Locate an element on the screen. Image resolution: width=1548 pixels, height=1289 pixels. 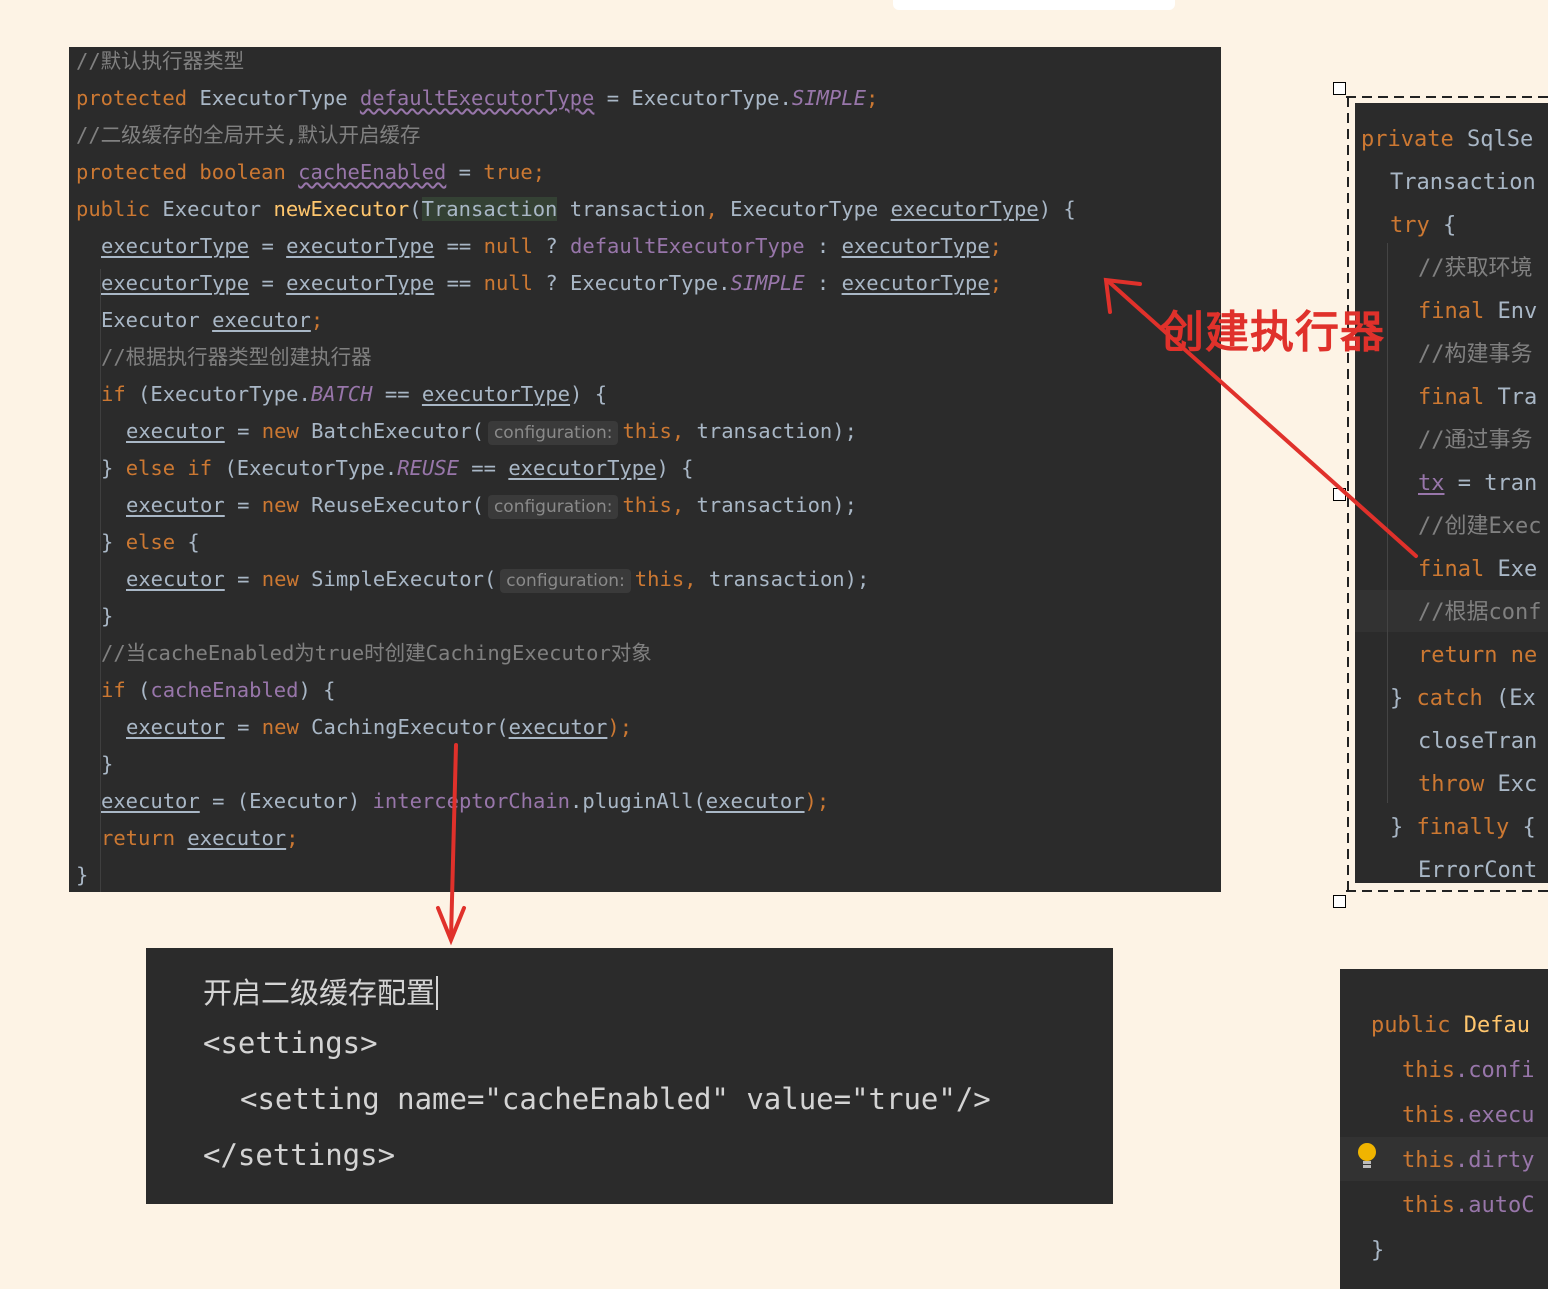
r2-line-6: } is located at coordinates (1377, 1250).